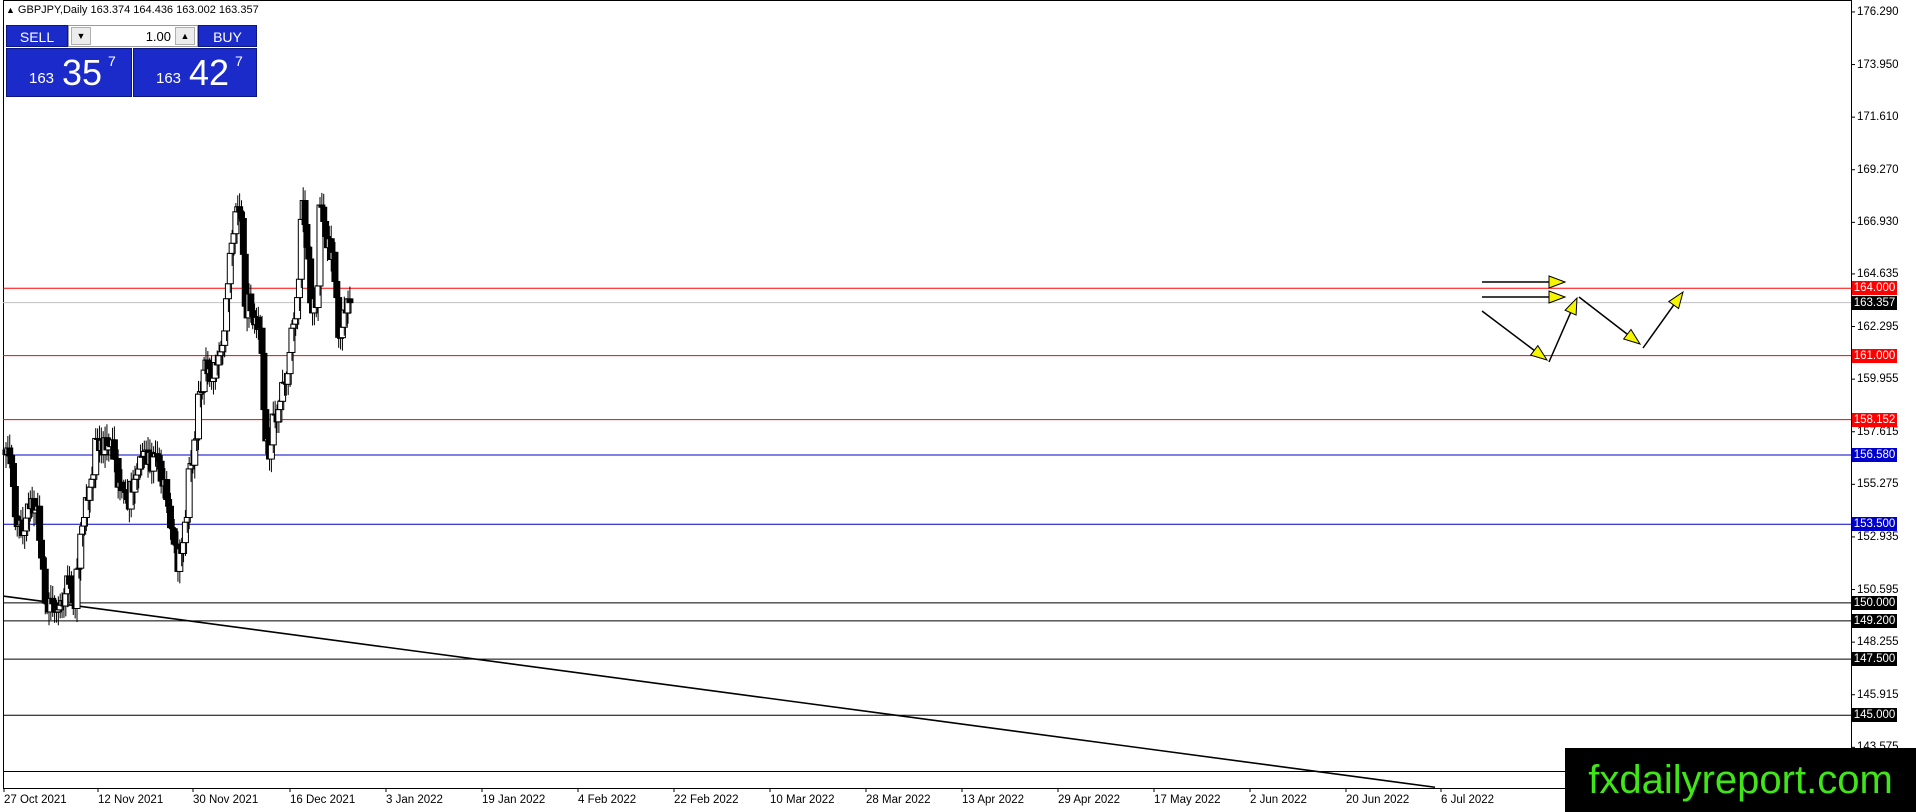 This screenshot has width=1916, height=812. What do you see at coordinates (81, 36) in the screenshot?
I see `lot-decrease-icon: ▼` at bounding box center [81, 36].